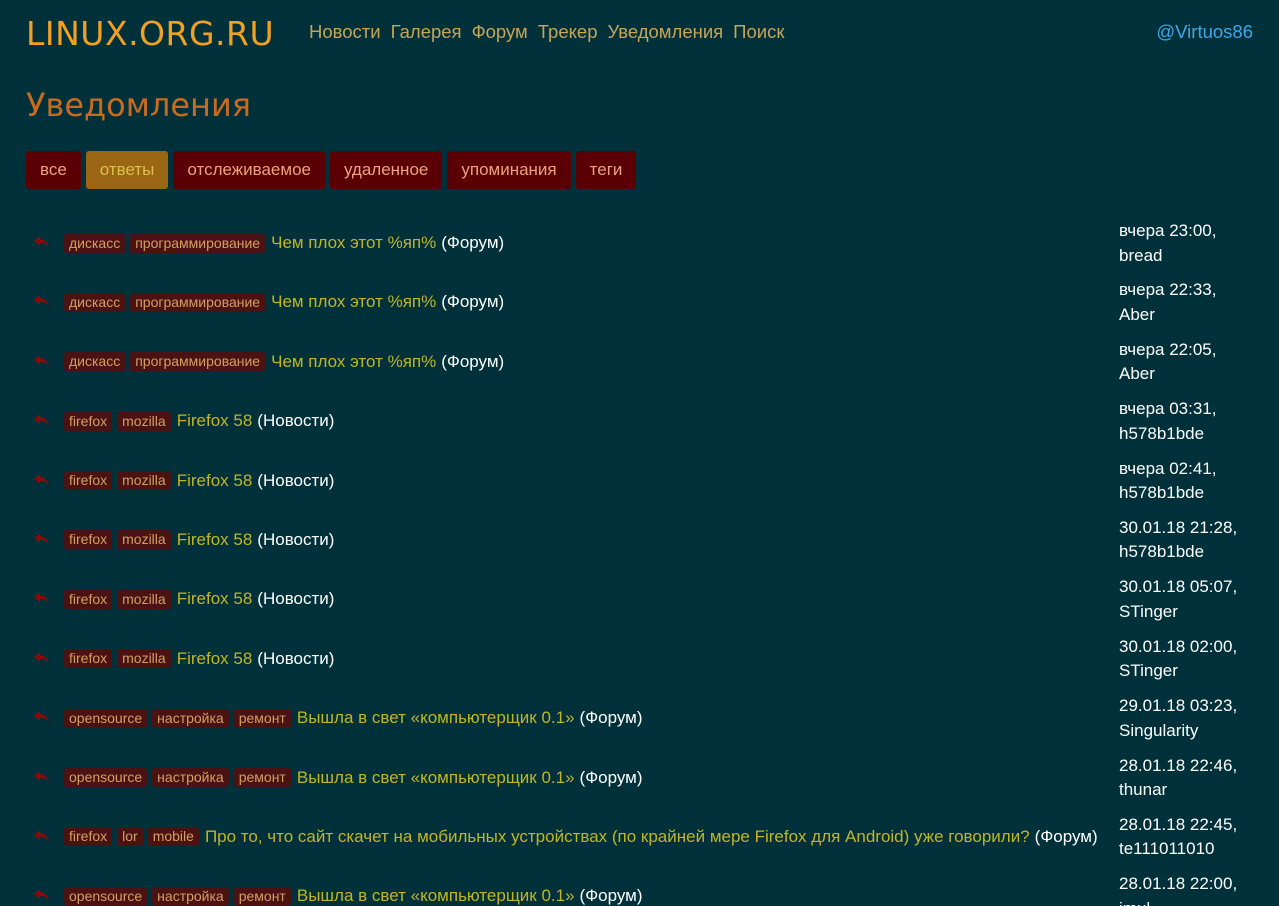 The width and height of the screenshot is (1279, 906). Describe the element at coordinates (53, 170) in the screenshot. I see `tab-all: все` at that location.